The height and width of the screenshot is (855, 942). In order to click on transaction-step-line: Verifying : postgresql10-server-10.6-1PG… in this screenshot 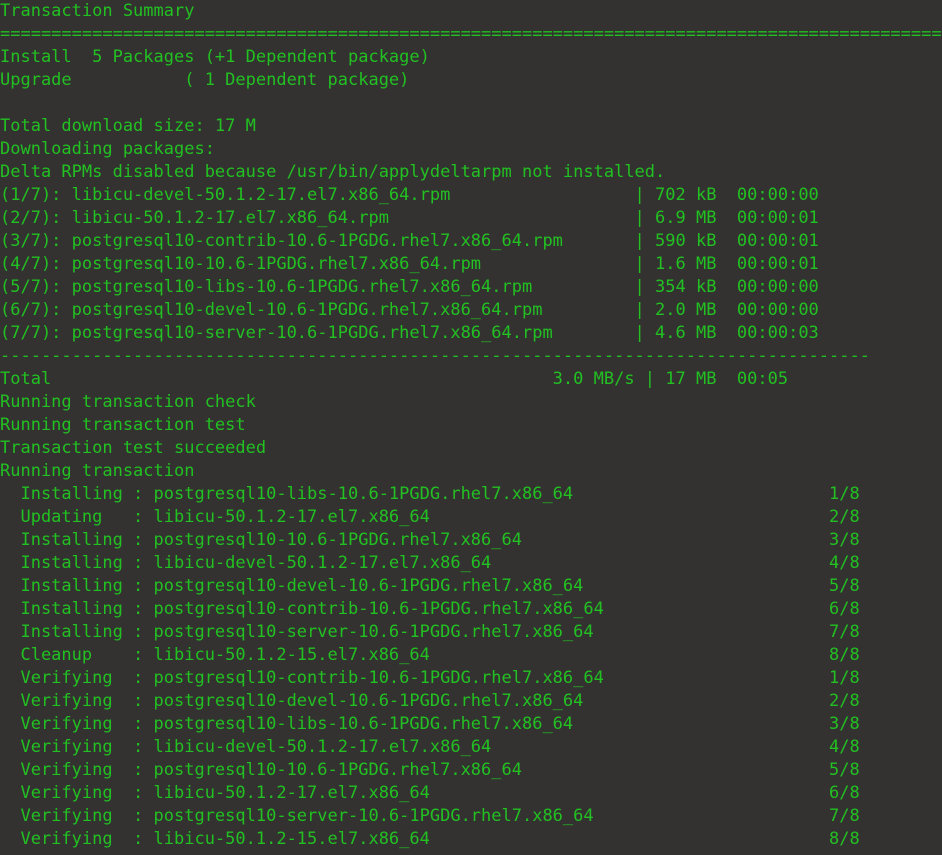, I will do `click(430, 816)`.